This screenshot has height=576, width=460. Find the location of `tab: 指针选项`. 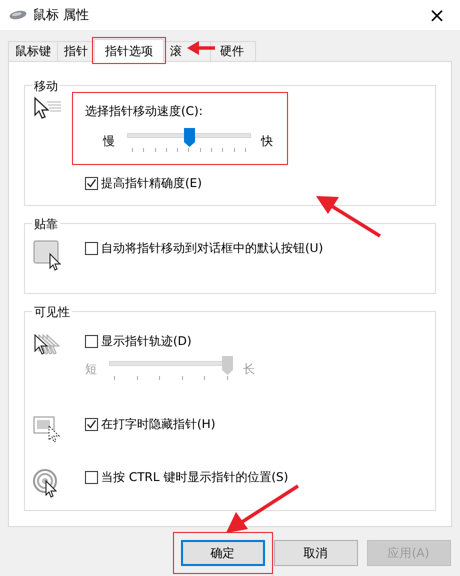

tab: 指针选项 is located at coordinates (129, 50).